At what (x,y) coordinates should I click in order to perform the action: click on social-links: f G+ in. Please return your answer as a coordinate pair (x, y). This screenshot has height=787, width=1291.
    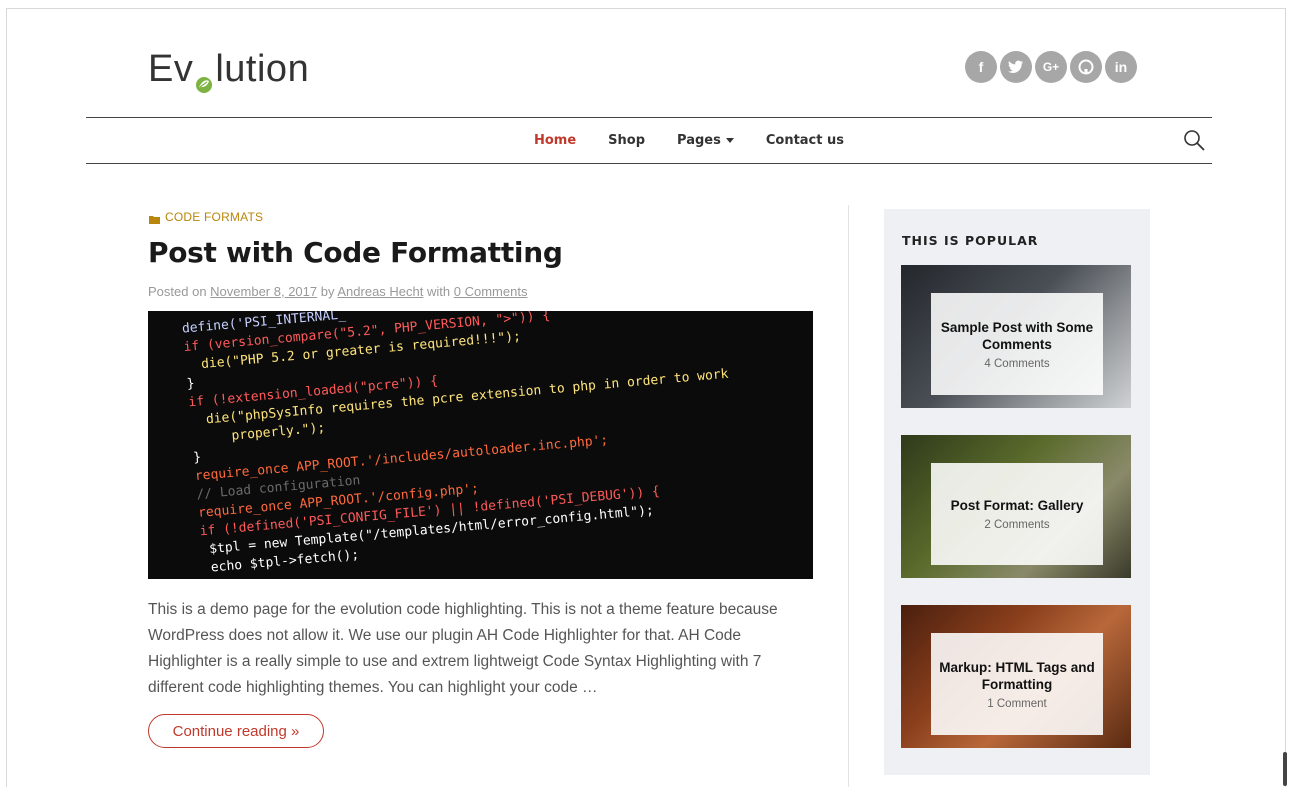
    Looking at the image, I should click on (1051, 67).